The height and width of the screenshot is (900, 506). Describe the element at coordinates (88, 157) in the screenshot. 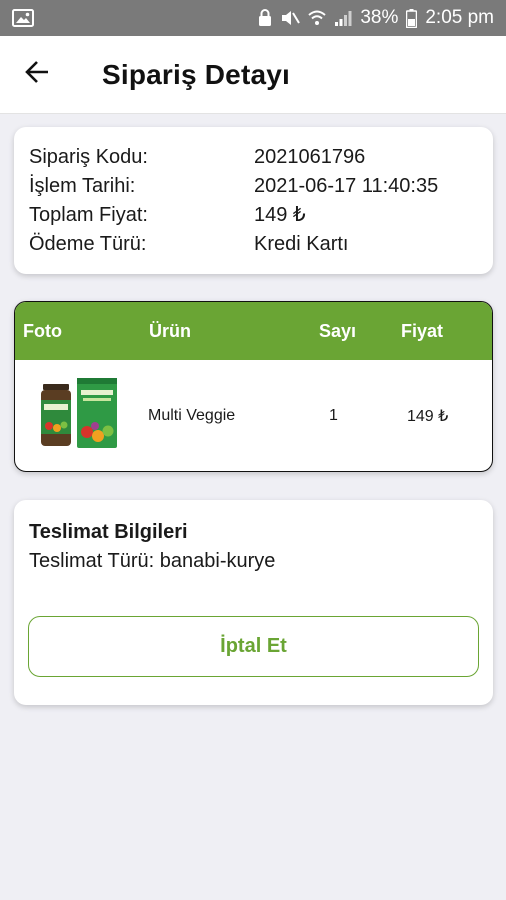

I see `order-code-label: Sipariş Kodu:` at that location.